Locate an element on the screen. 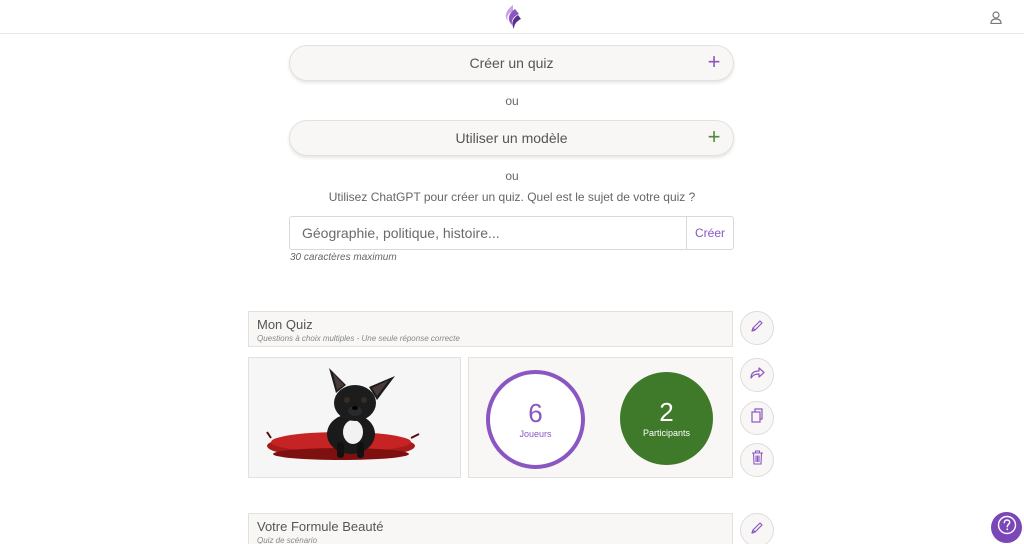  participants-label: Participants is located at coordinates (666, 432).